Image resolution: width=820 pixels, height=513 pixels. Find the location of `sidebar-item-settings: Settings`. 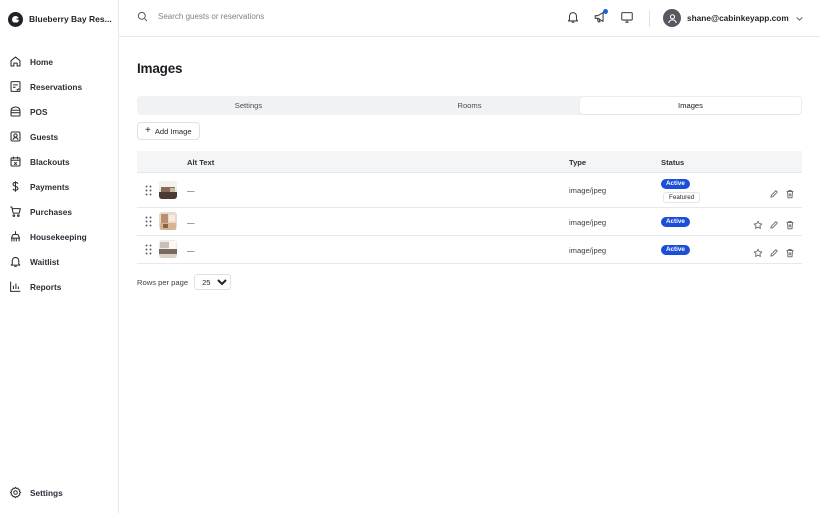

sidebar-item-settings: Settings is located at coordinates (59, 492).